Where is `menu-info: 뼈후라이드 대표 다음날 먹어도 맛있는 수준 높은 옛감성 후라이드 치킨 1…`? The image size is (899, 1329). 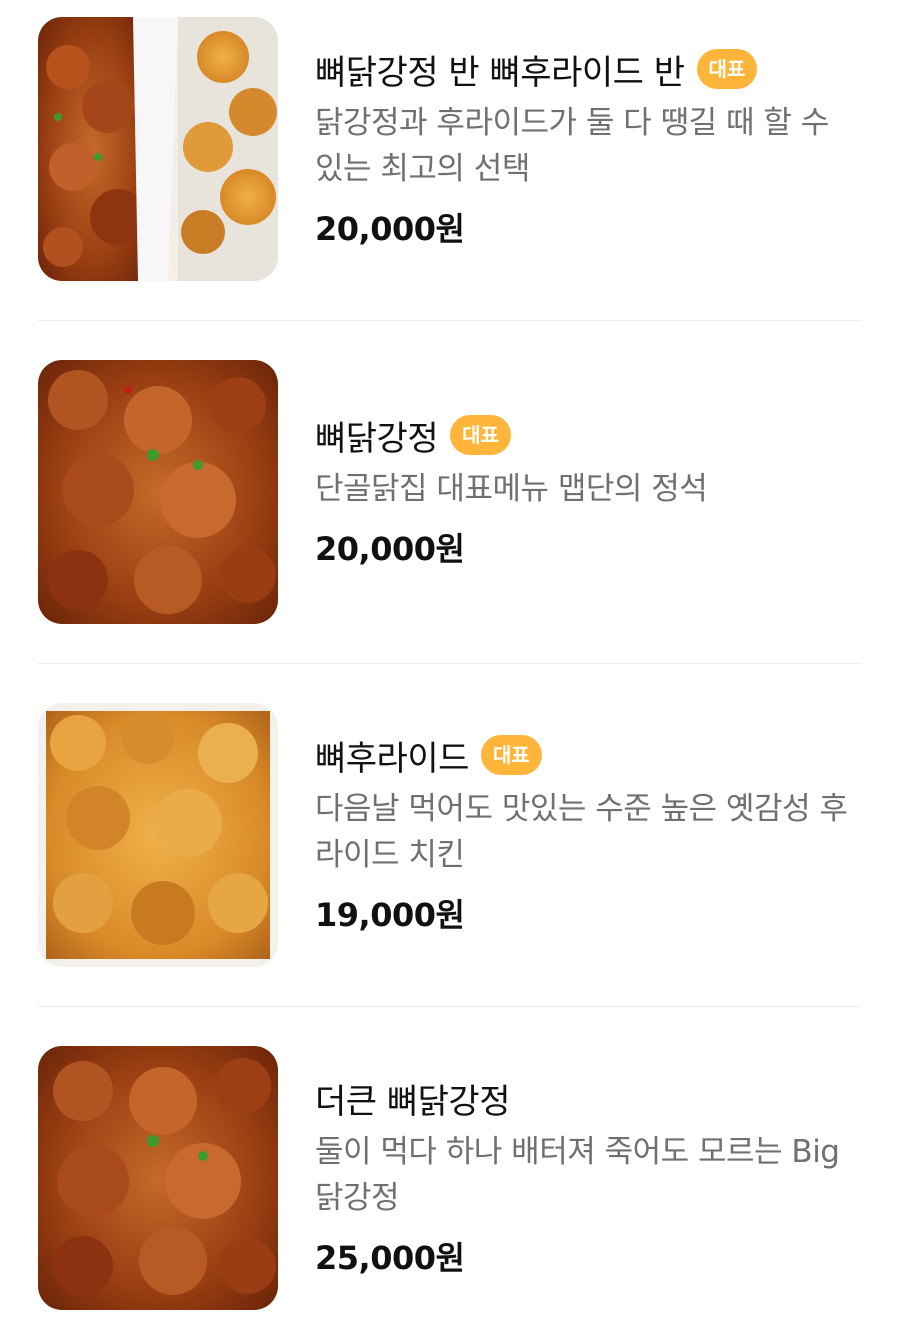
menu-info: 뼈후라이드 대표 다음날 먹어도 맛있는 수준 높은 옛감성 후라이드 치킨 1… is located at coordinates (588, 833).